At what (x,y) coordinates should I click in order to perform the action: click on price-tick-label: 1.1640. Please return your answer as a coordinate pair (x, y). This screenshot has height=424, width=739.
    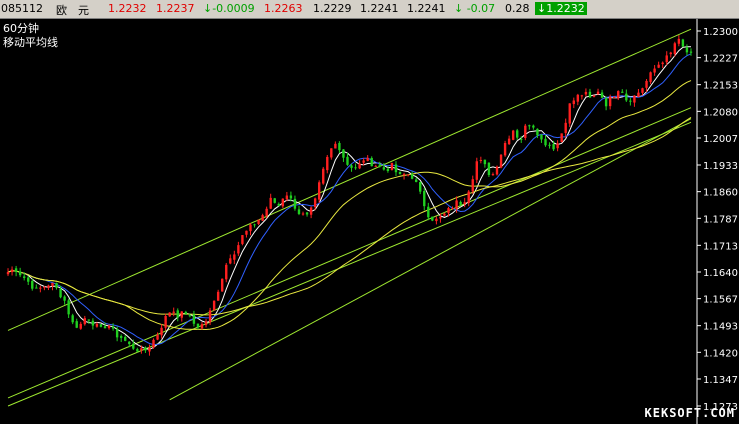
    Looking at the image, I should click on (720, 273).